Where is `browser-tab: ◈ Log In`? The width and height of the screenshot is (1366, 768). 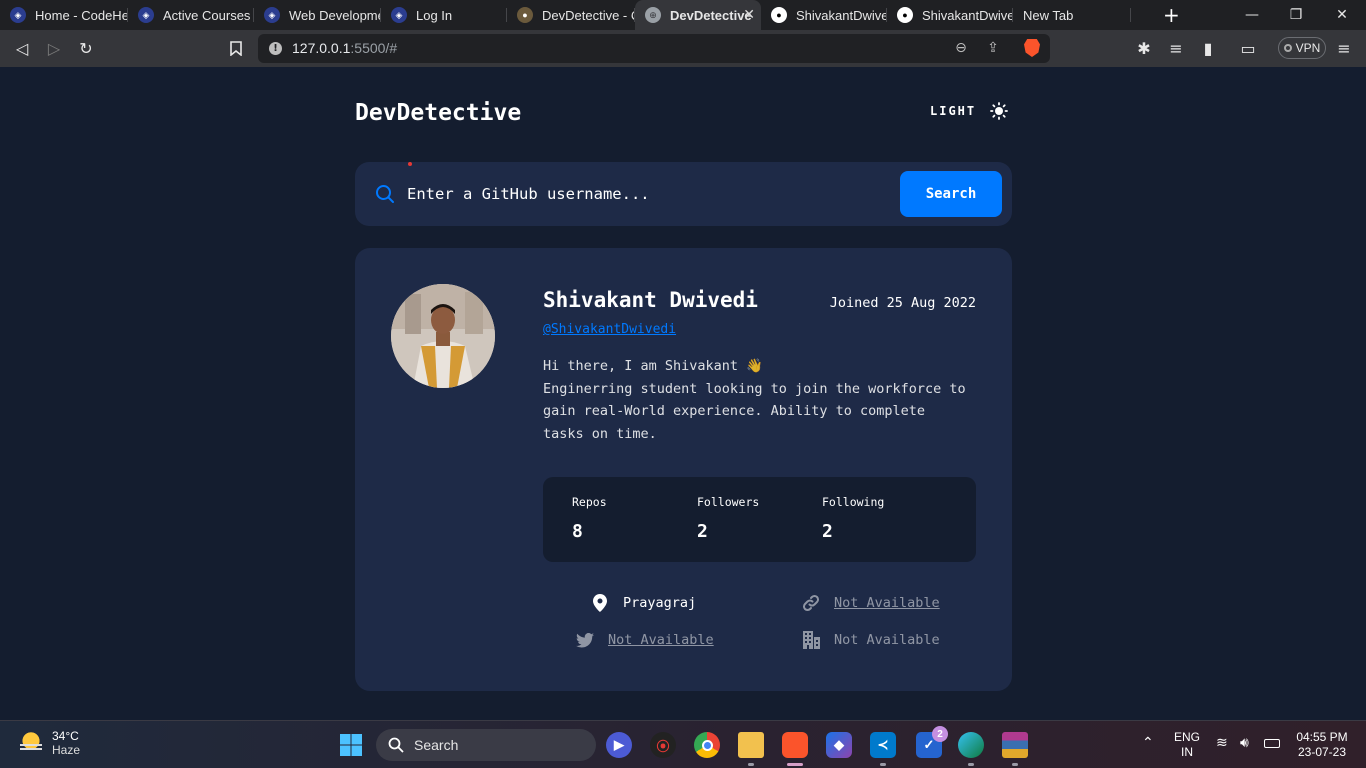
browser-tab: ◈ Log In is located at coordinates (444, 15).